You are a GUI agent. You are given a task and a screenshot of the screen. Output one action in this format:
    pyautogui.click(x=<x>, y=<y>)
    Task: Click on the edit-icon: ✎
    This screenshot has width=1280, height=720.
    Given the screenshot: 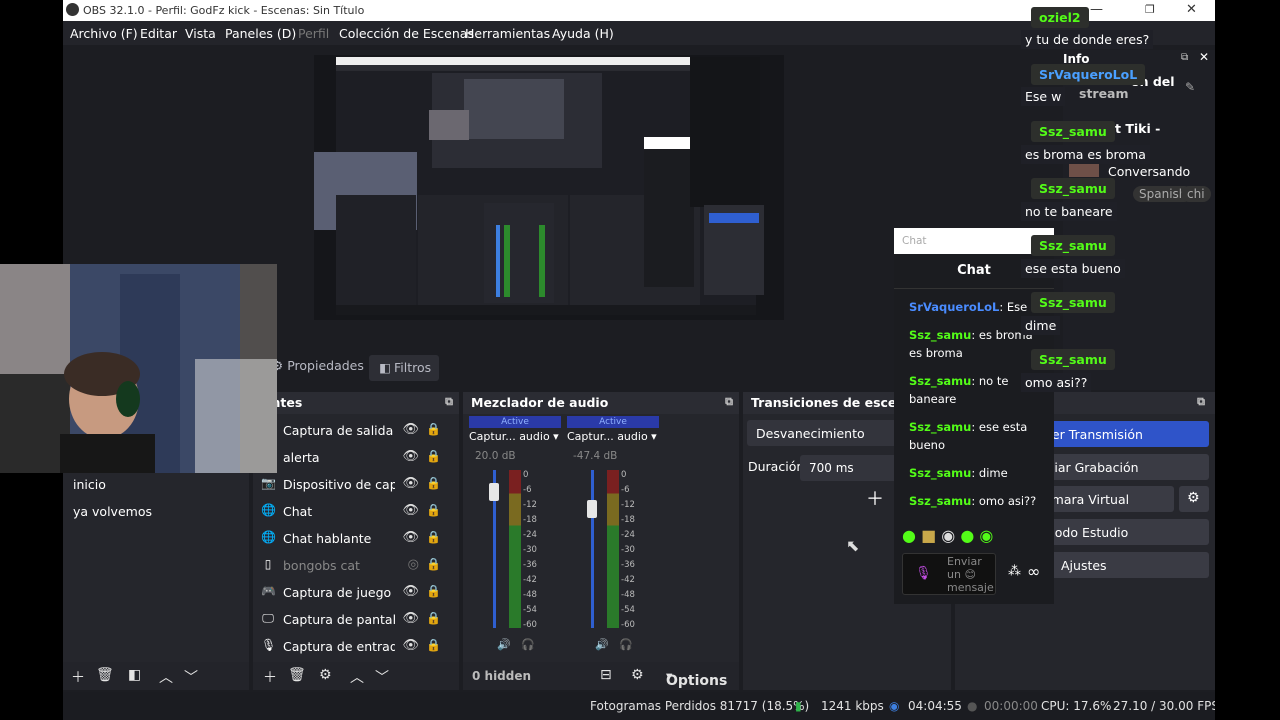 What is the action you would take?
    pyautogui.click(x=1190, y=87)
    